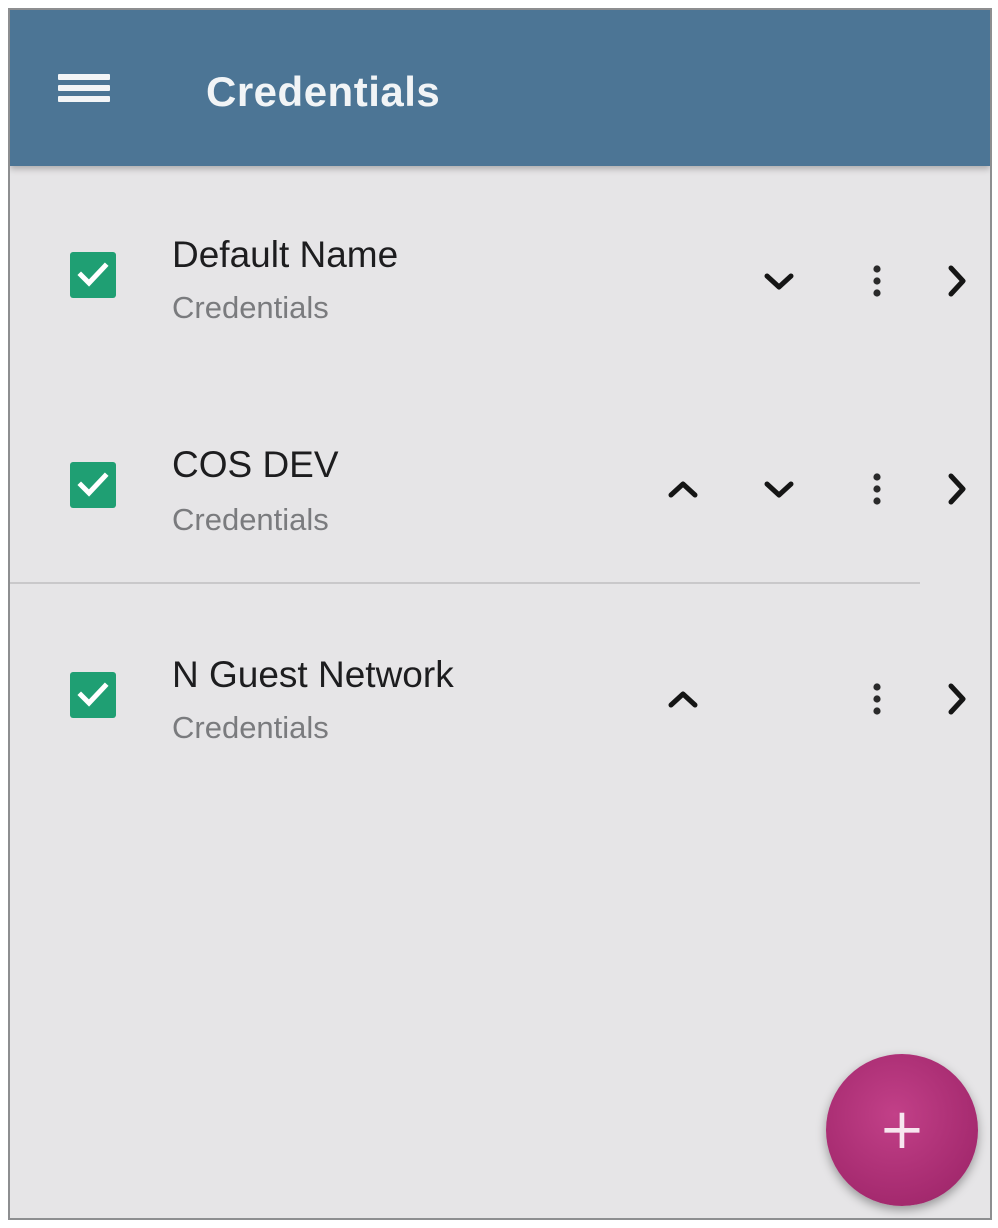  Describe the element at coordinates (313, 674) in the screenshot. I see `item-title: N Guest Network` at that location.